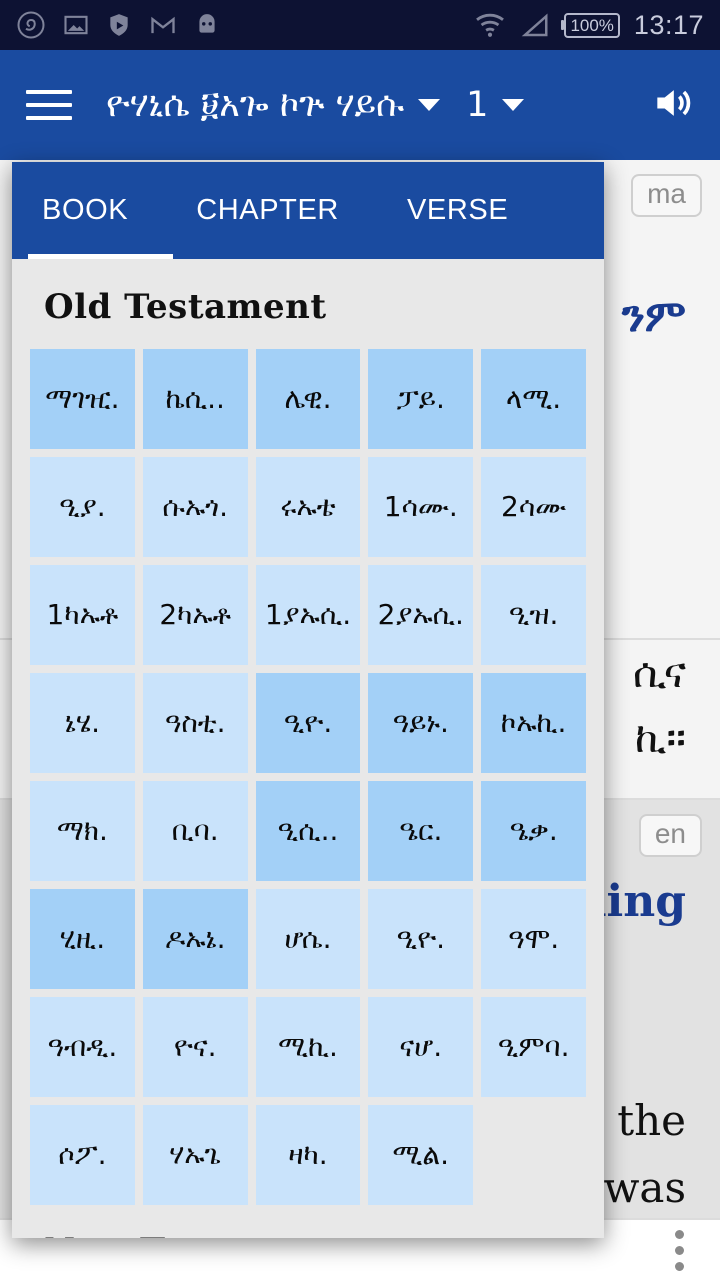 This screenshot has width=720, height=1280. What do you see at coordinates (421, 1047) in the screenshot?
I see `book-tile: ናሆ.` at bounding box center [421, 1047].